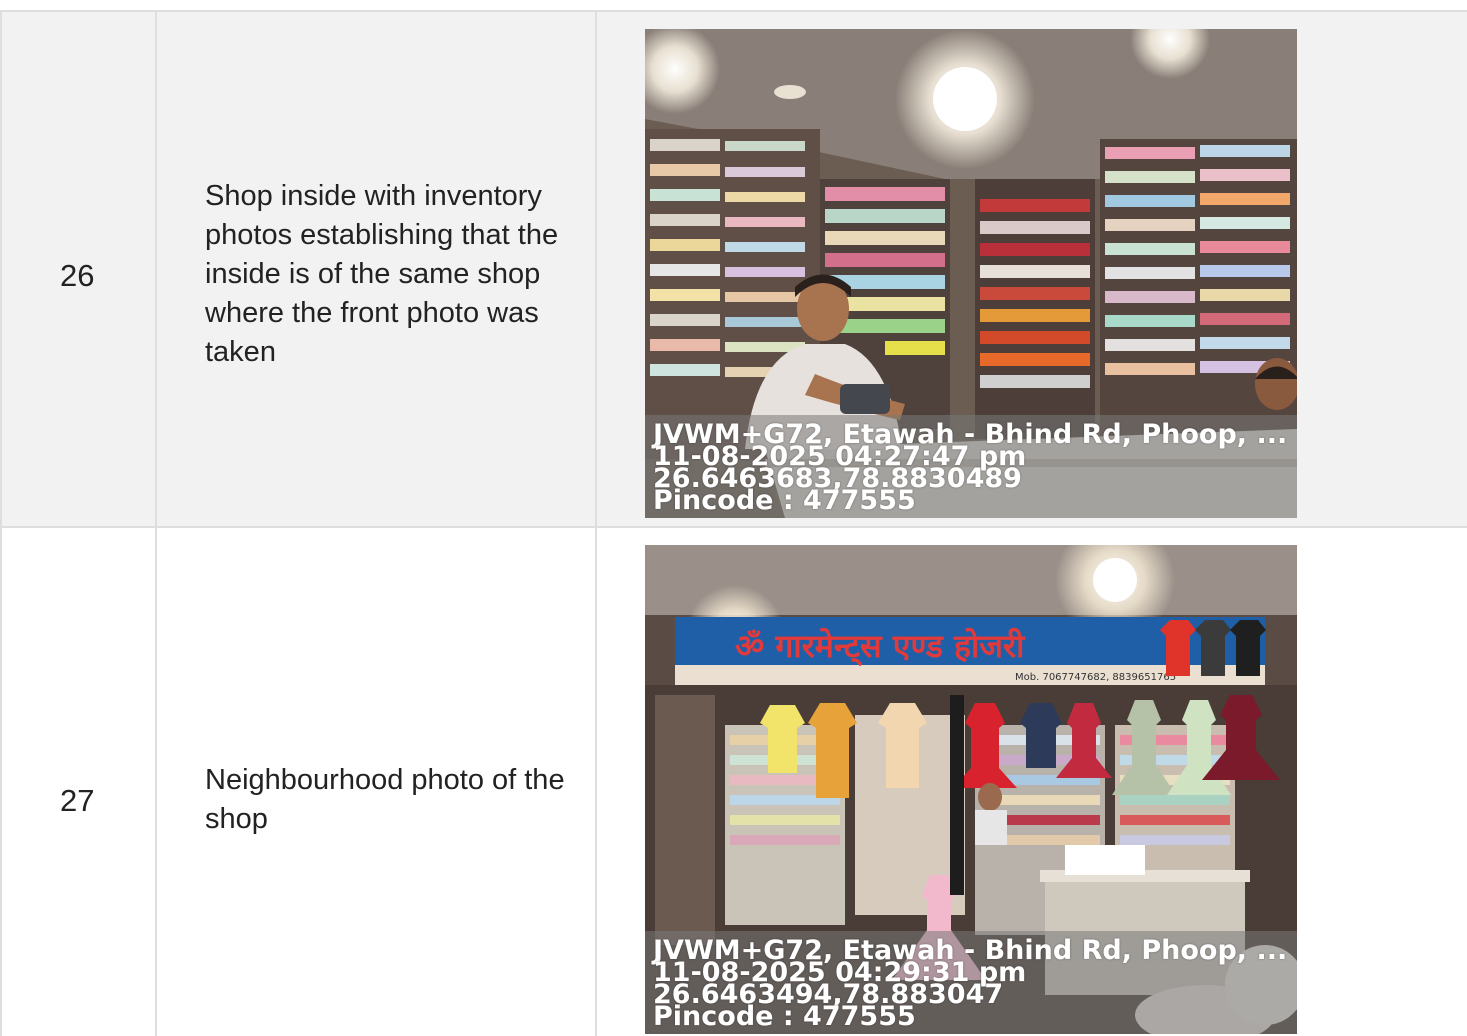 Image resolution: width=1467 pixels, height=1036 pixels. Describe the element at coordinates (880, 646) in the screenshot. I see `shop-sign-text: ॐ गारमेन्ट्स एण्ड होजरी` at that location.